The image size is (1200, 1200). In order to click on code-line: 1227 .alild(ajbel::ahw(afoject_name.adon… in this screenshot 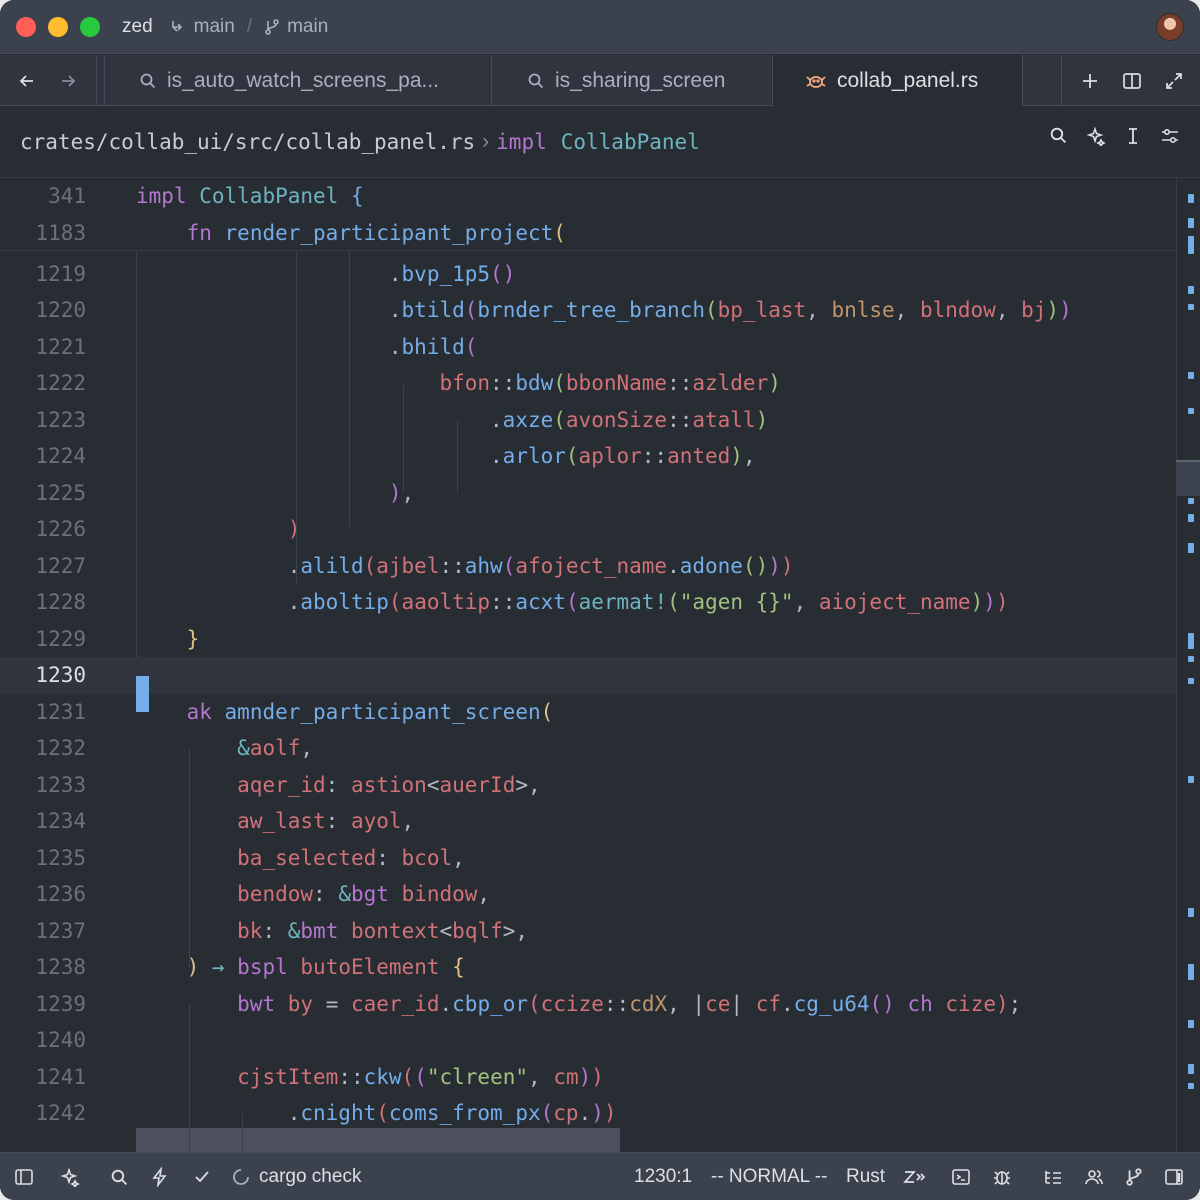, I will do `click(588, 566)`.